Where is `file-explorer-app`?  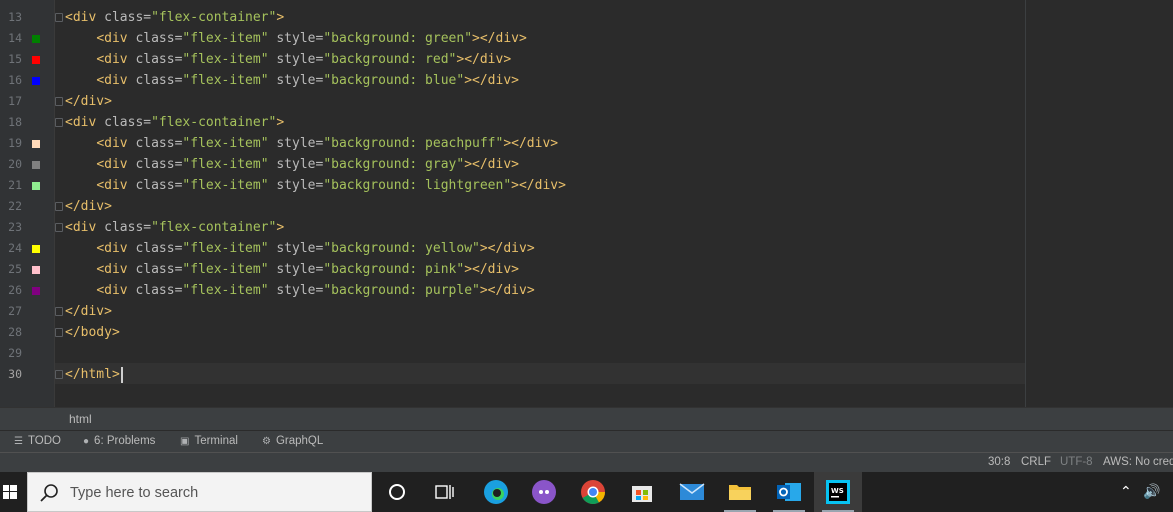
file-explorer-app is located at coordinates (740, 492).